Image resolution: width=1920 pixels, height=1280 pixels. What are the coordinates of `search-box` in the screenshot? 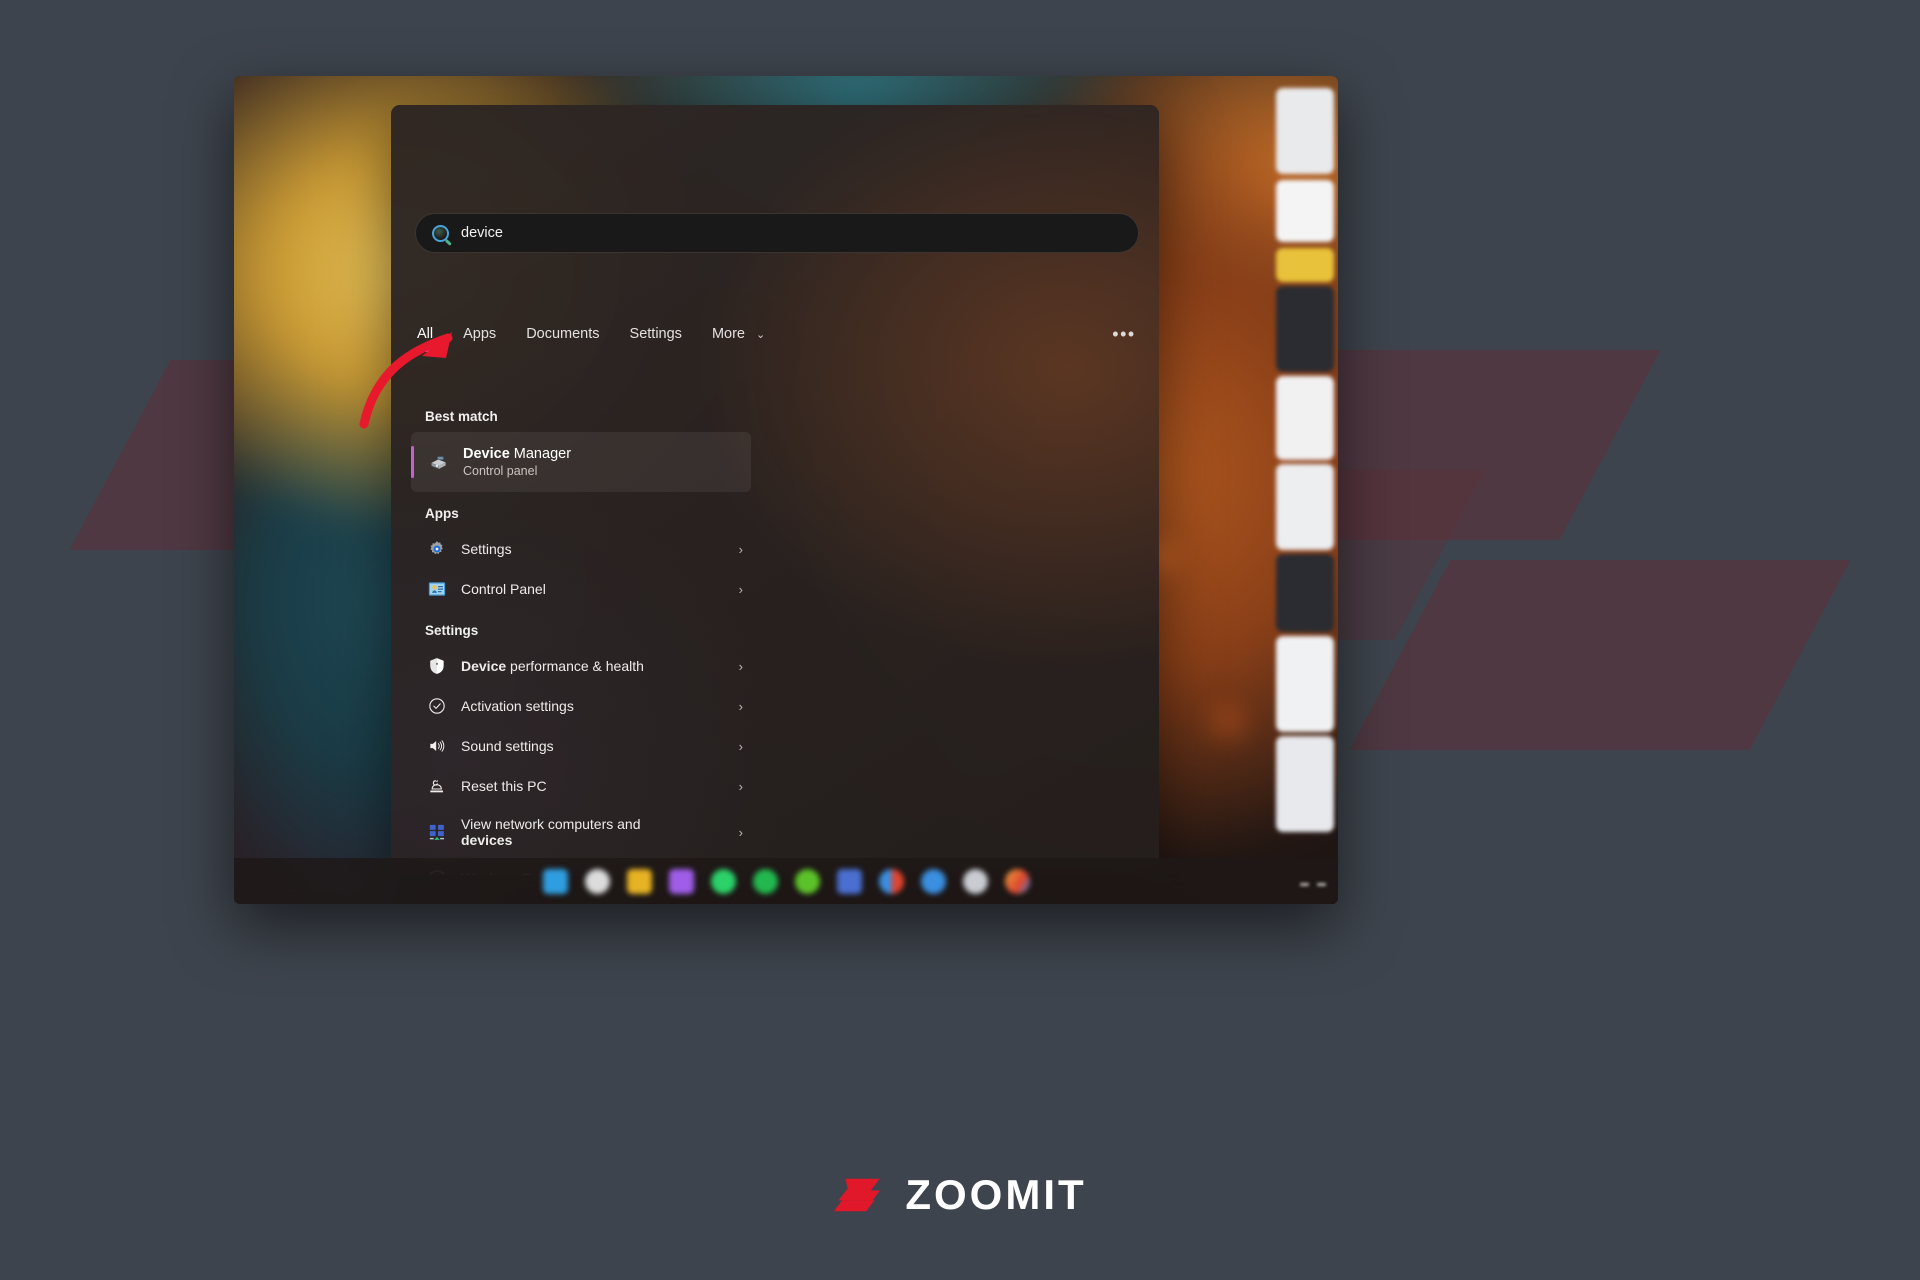 It's located at (777, 233).